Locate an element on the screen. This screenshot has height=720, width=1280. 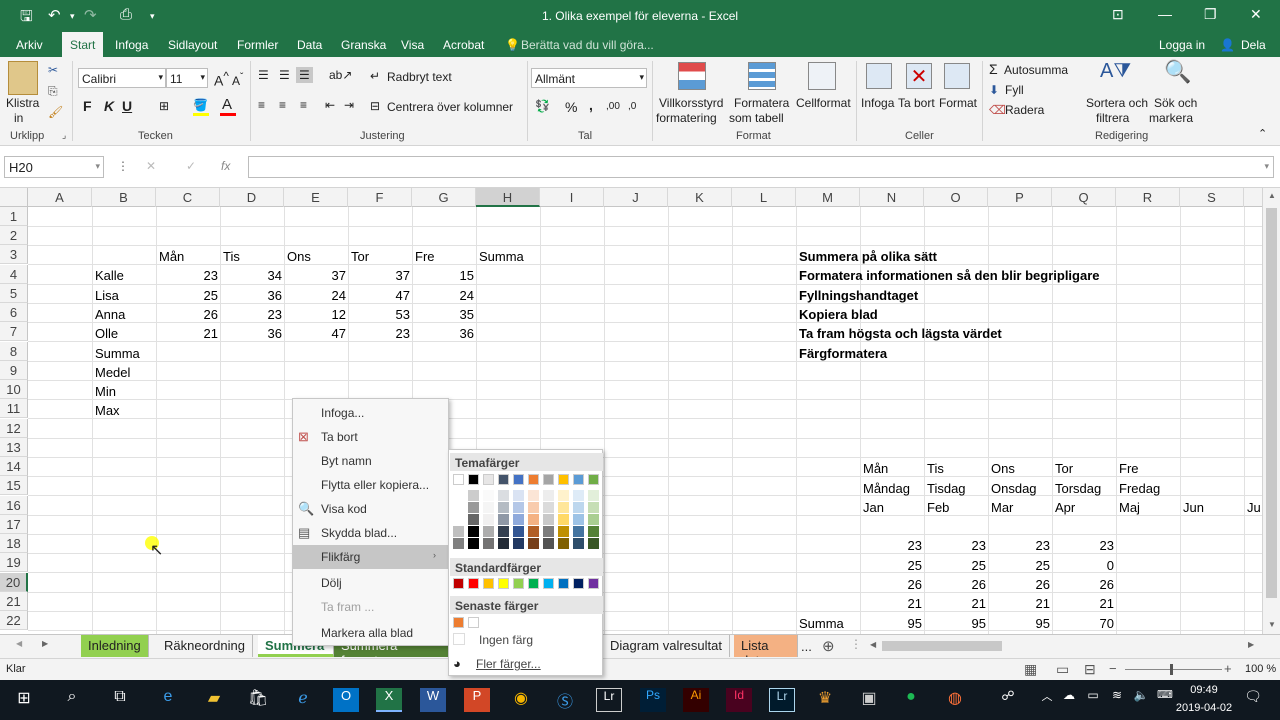
menu-item-tab-color: Flikfärg is located at coordinates (370, 557).